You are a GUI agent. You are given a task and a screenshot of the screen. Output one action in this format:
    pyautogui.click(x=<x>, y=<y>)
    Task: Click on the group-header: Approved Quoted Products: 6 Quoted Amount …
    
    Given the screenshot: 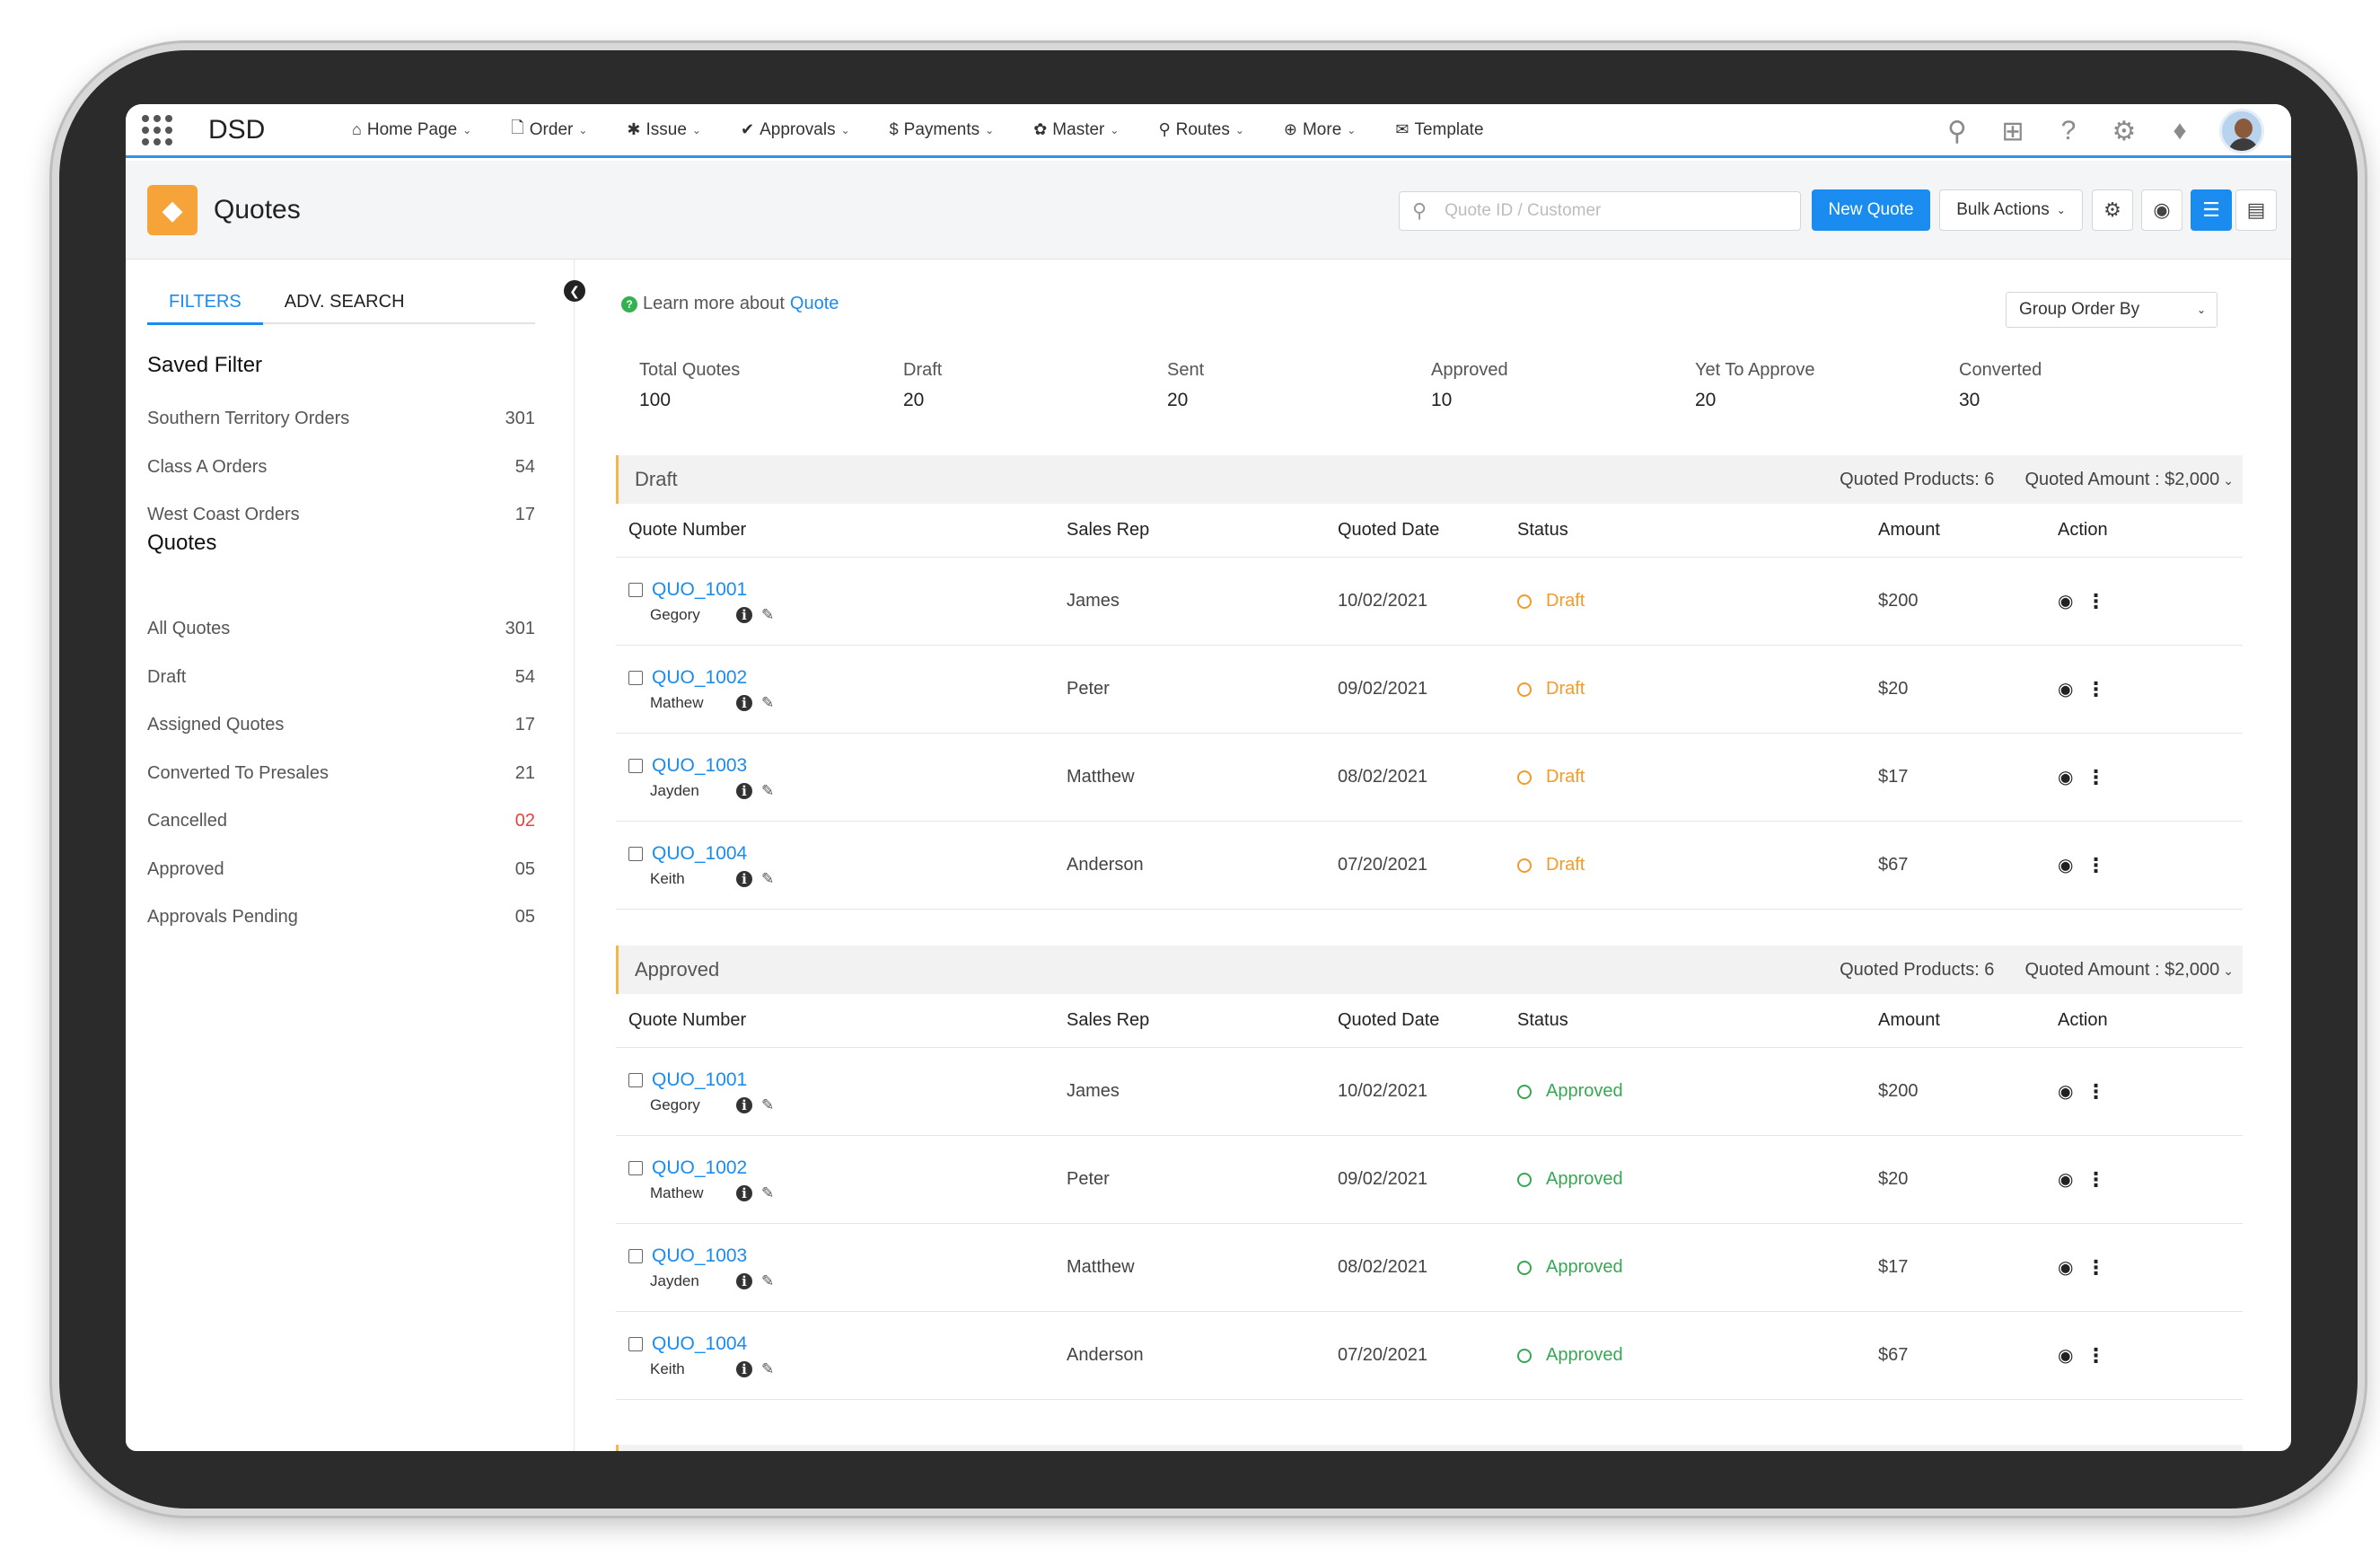 What is the action you would take?
    pyautogui.click(x=1429, y=970)
    